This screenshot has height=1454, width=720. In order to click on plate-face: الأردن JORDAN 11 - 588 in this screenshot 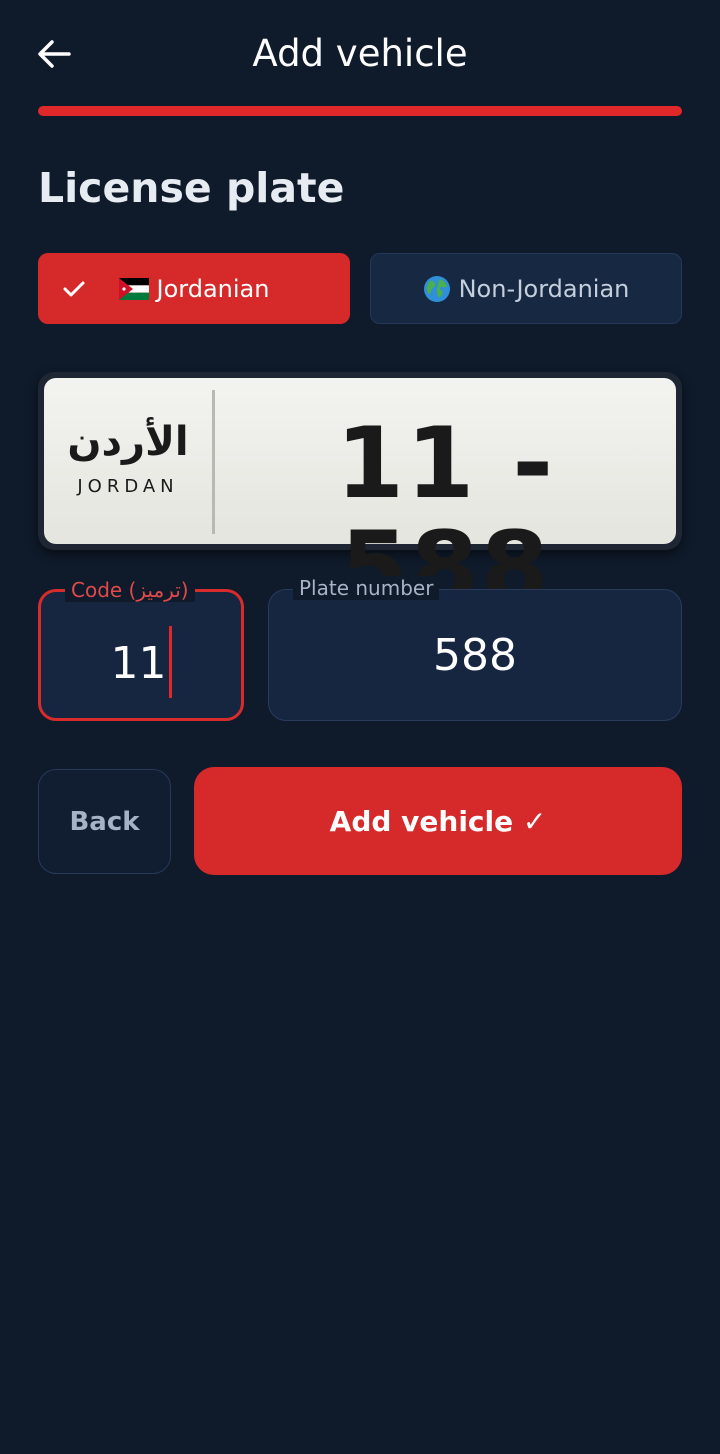, I will do `click(360, 499)`.